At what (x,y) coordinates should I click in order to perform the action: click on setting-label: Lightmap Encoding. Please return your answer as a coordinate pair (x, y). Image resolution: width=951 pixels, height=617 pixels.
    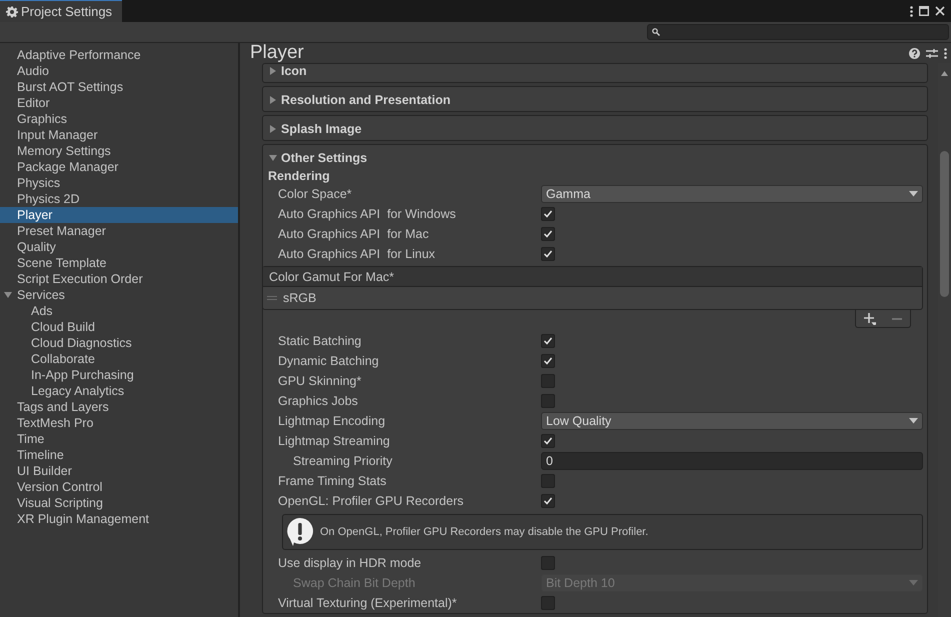
    Looking at the image, I should click on (332, 421).